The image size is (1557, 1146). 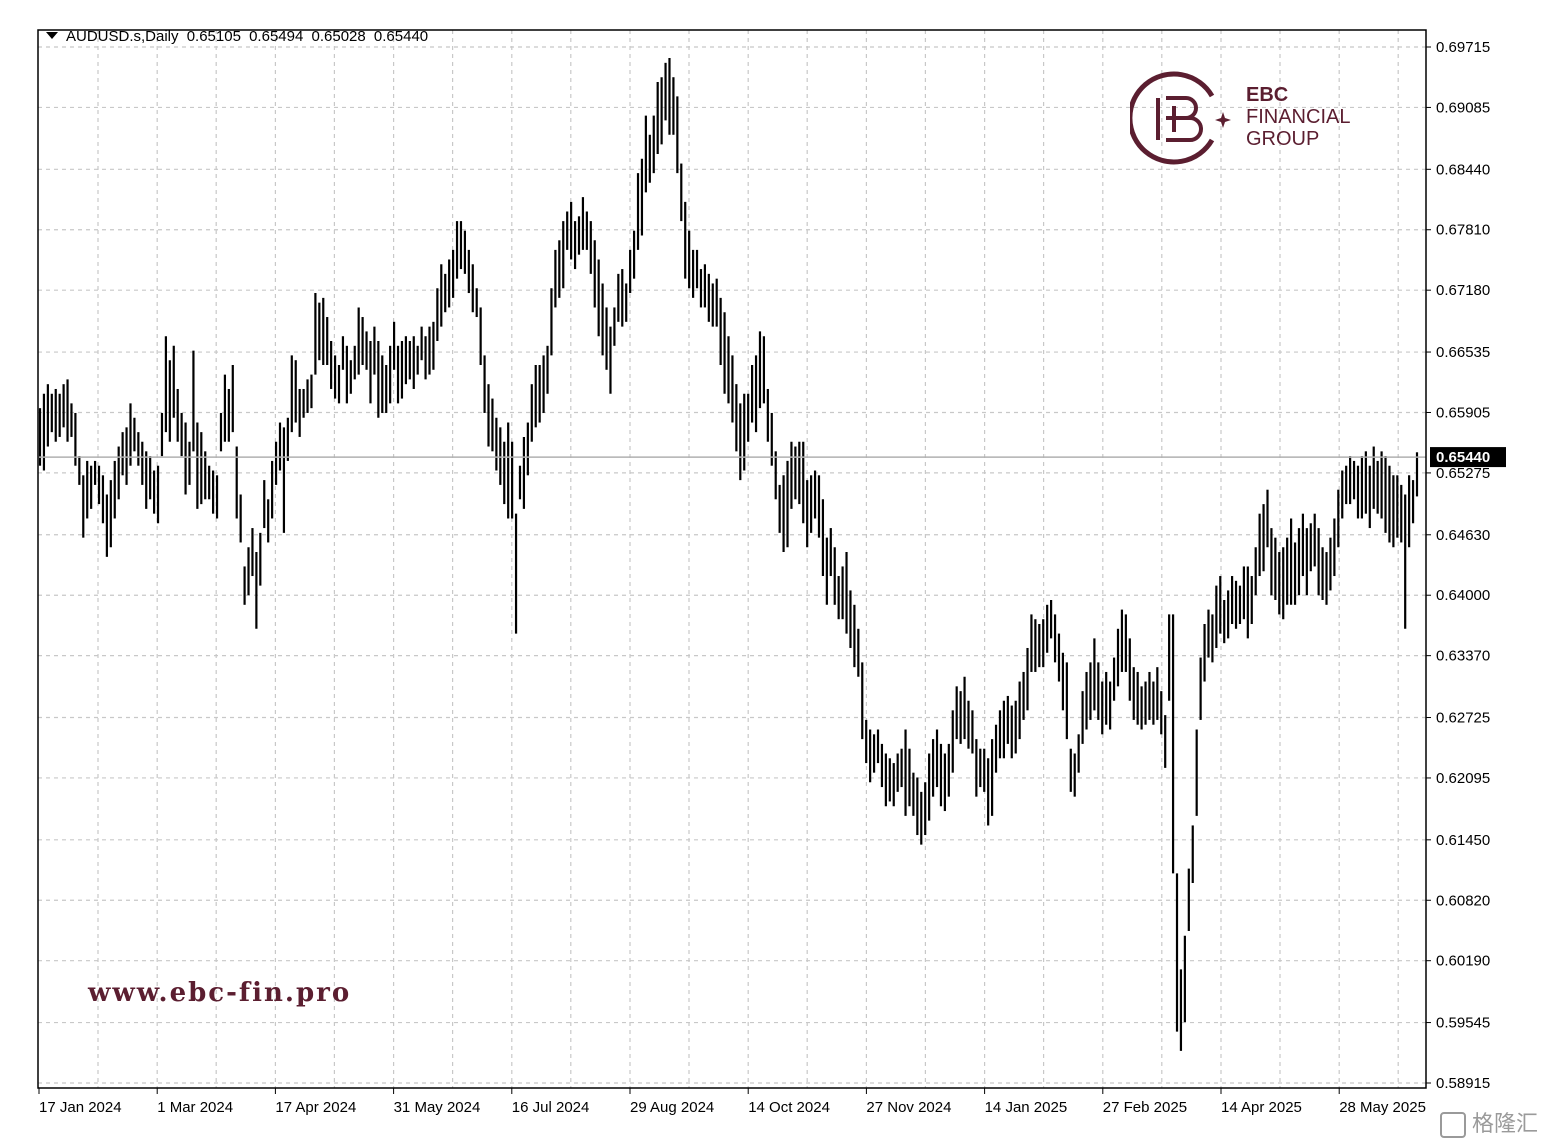 What do you see at coordinates (1463, 1023) in the screenshot?
I see `y-tick-label: 0.59545` at bounding box center [1463, 1023].